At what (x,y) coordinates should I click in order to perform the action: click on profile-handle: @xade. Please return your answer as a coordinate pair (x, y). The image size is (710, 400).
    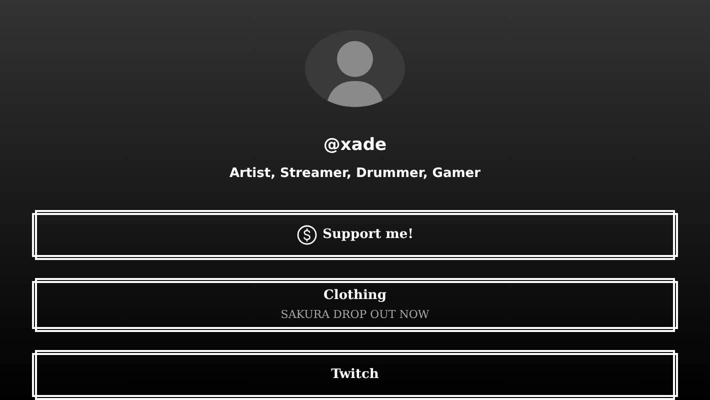
    Looking at the image, I should click on (355, 145).